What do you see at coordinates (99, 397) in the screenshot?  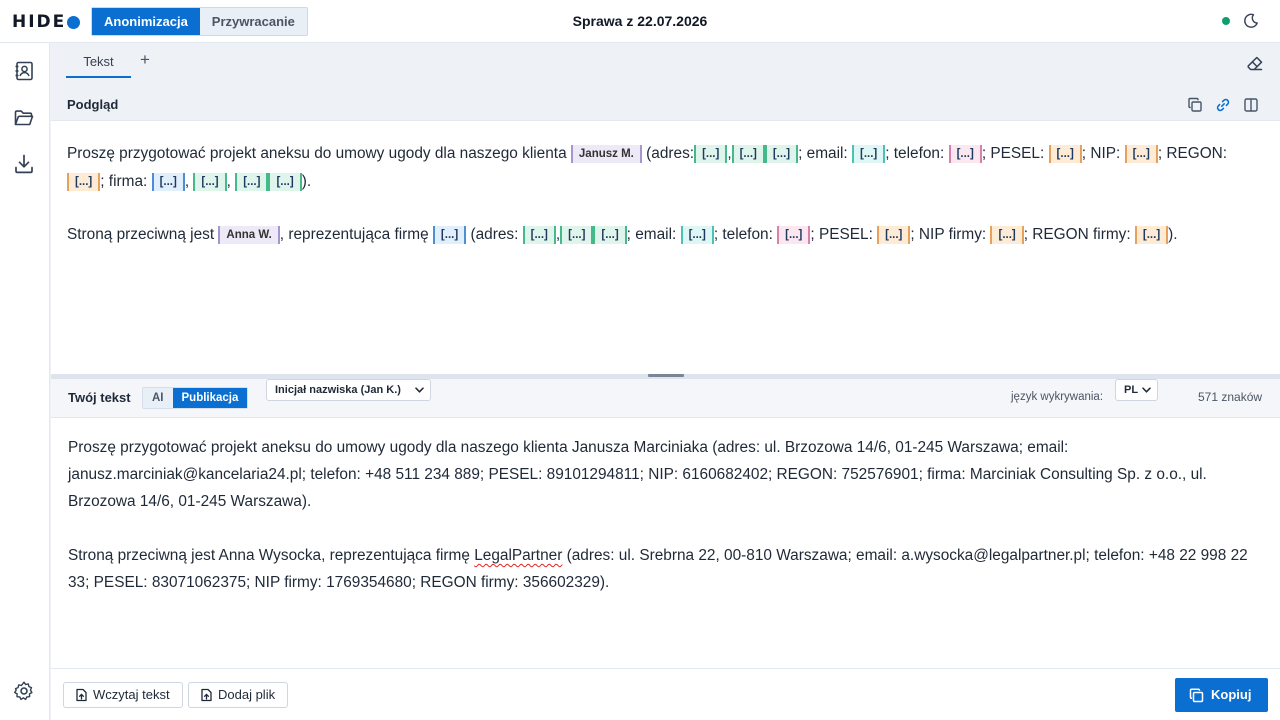 I see `your-text-title: Twój tekst` at bounding box center [99, 397].